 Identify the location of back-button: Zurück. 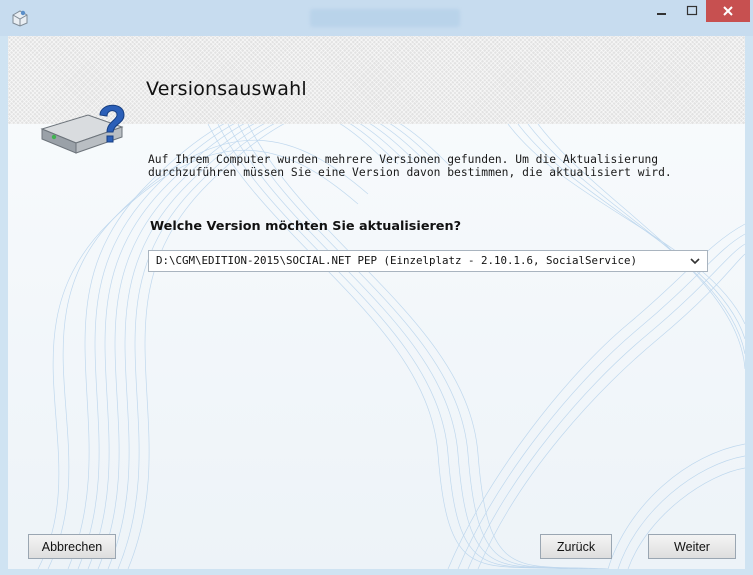
(576, 546).